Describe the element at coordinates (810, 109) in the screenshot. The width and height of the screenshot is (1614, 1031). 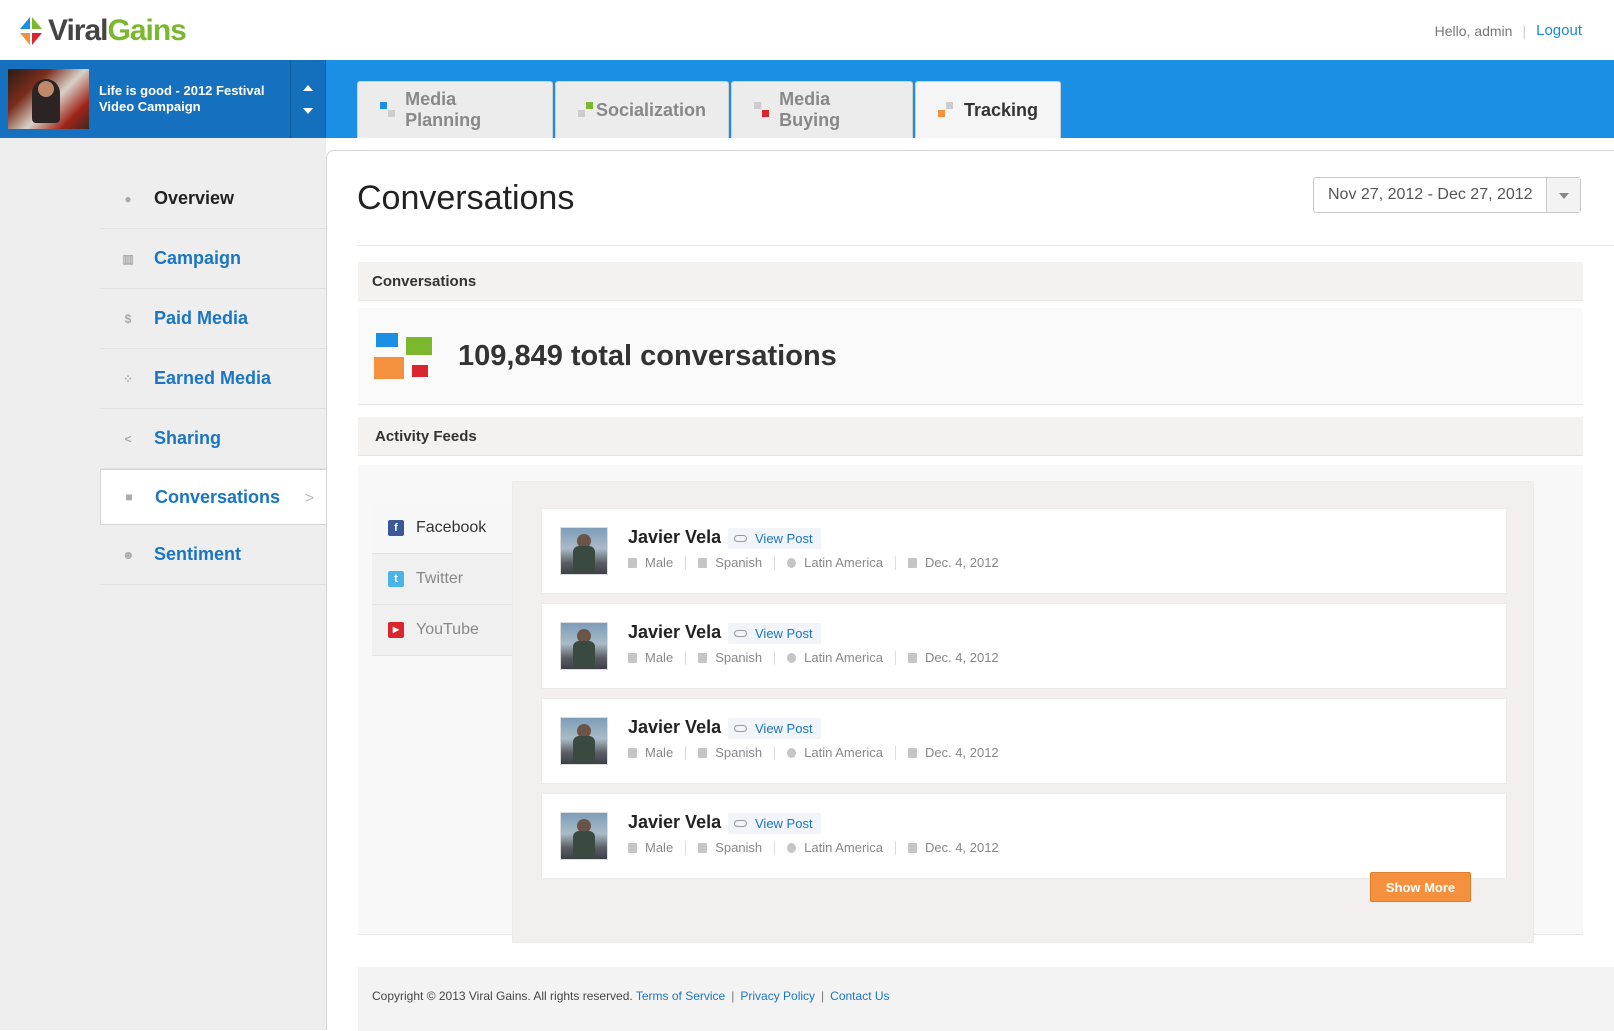
I see `tab-label: Media Buying` at that location.